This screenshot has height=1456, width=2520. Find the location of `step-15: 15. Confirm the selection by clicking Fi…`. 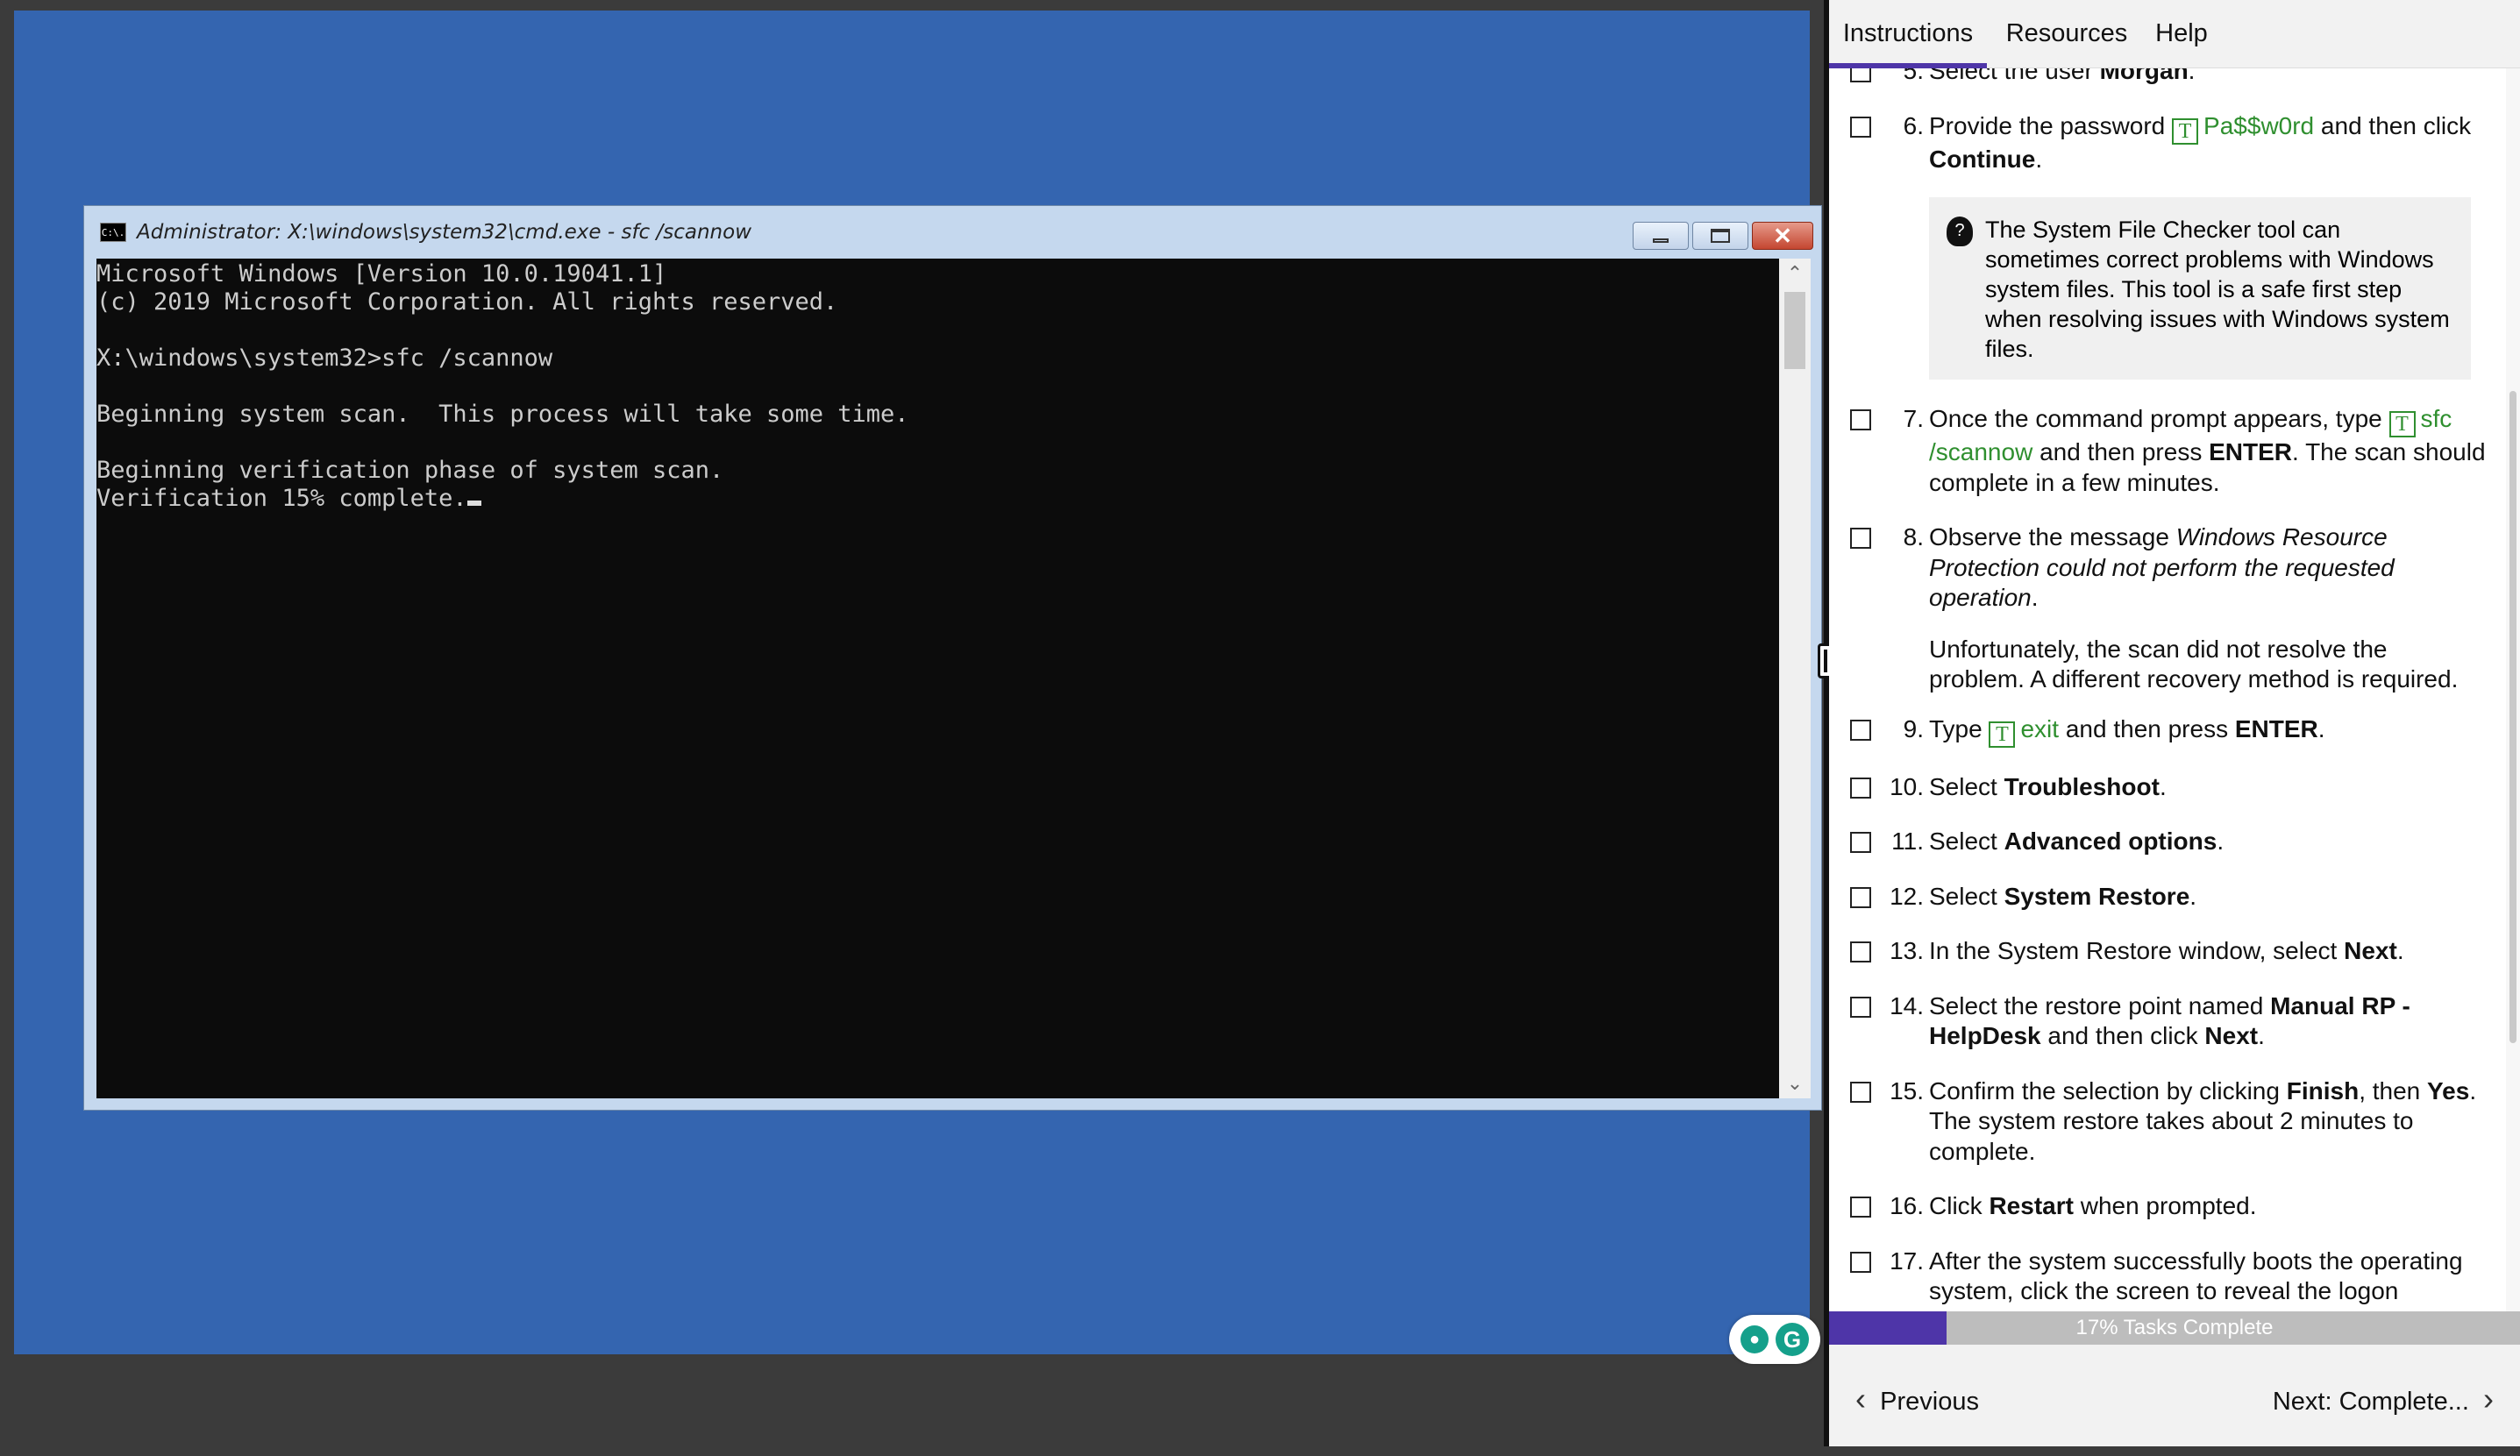

step-15: 15. Confirm the selection by clicking Fi… is located at coordinates (2167, 1122).